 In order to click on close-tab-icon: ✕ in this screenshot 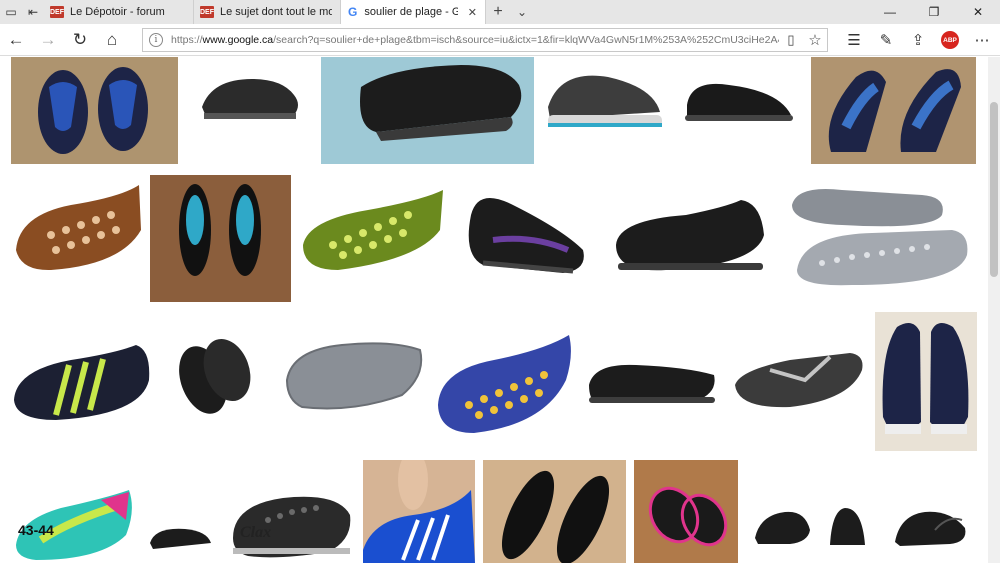, I will do `click(472, 12)`.